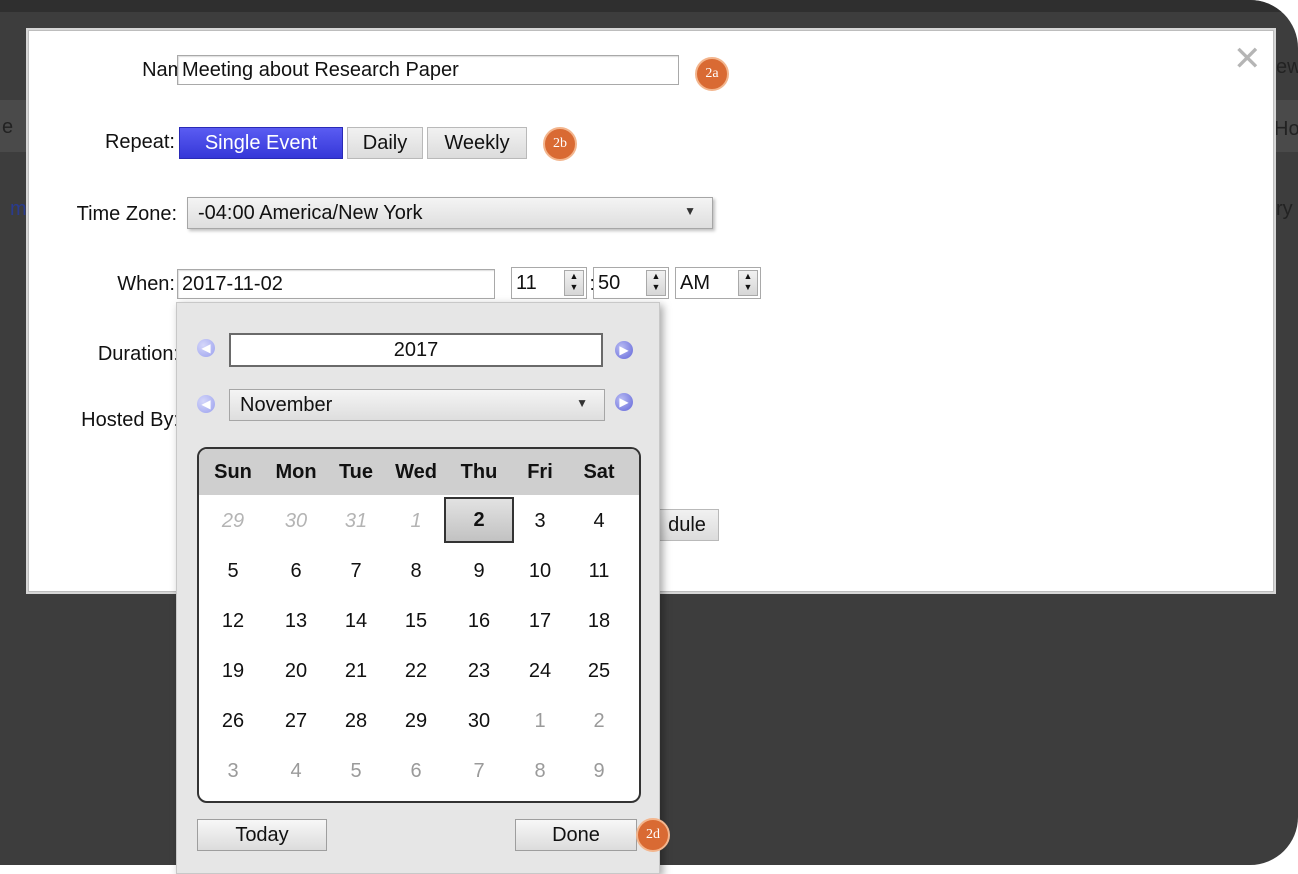 The height and width of the screenshot is (874, 1298). Describe the element at coordinates (416, 471) in the screenshot. I see `weekday-wed: Wed` at that location.